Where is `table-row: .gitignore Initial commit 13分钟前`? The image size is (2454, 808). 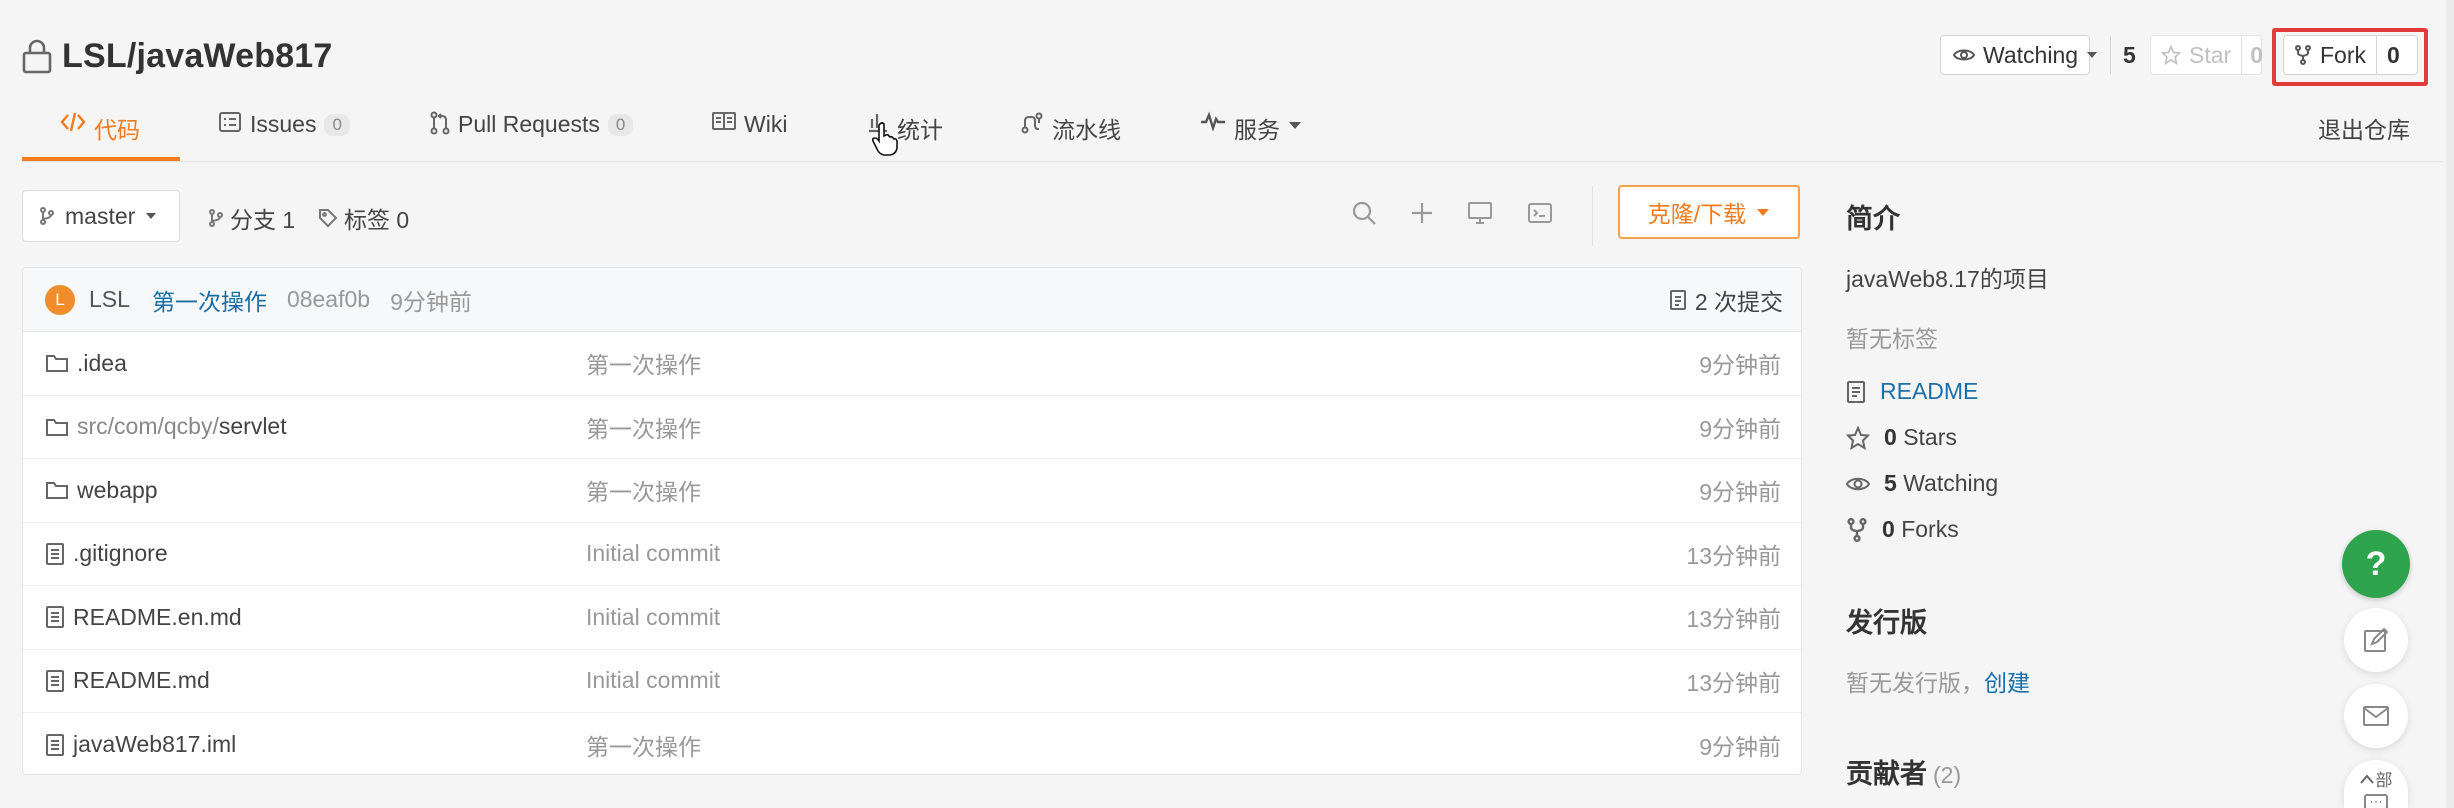 table-row: .gitignore Initial commit 13分钟前 is located at coordinates (912, 554).